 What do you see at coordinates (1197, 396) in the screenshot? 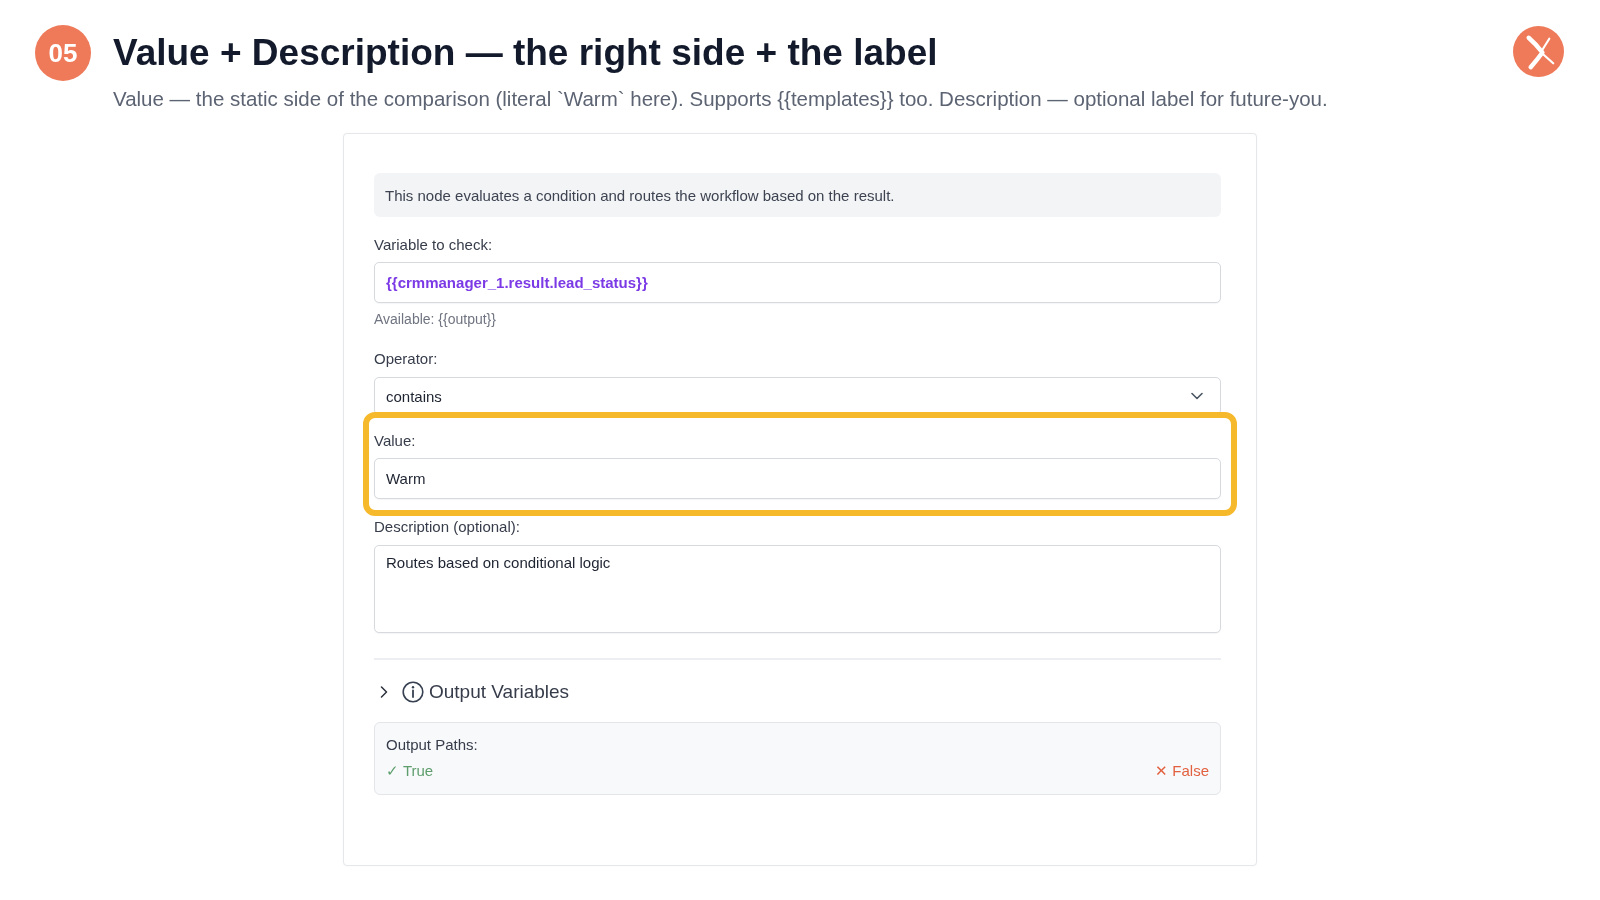
I see `chevron-down-icon` at bounding box center [1197, 396].